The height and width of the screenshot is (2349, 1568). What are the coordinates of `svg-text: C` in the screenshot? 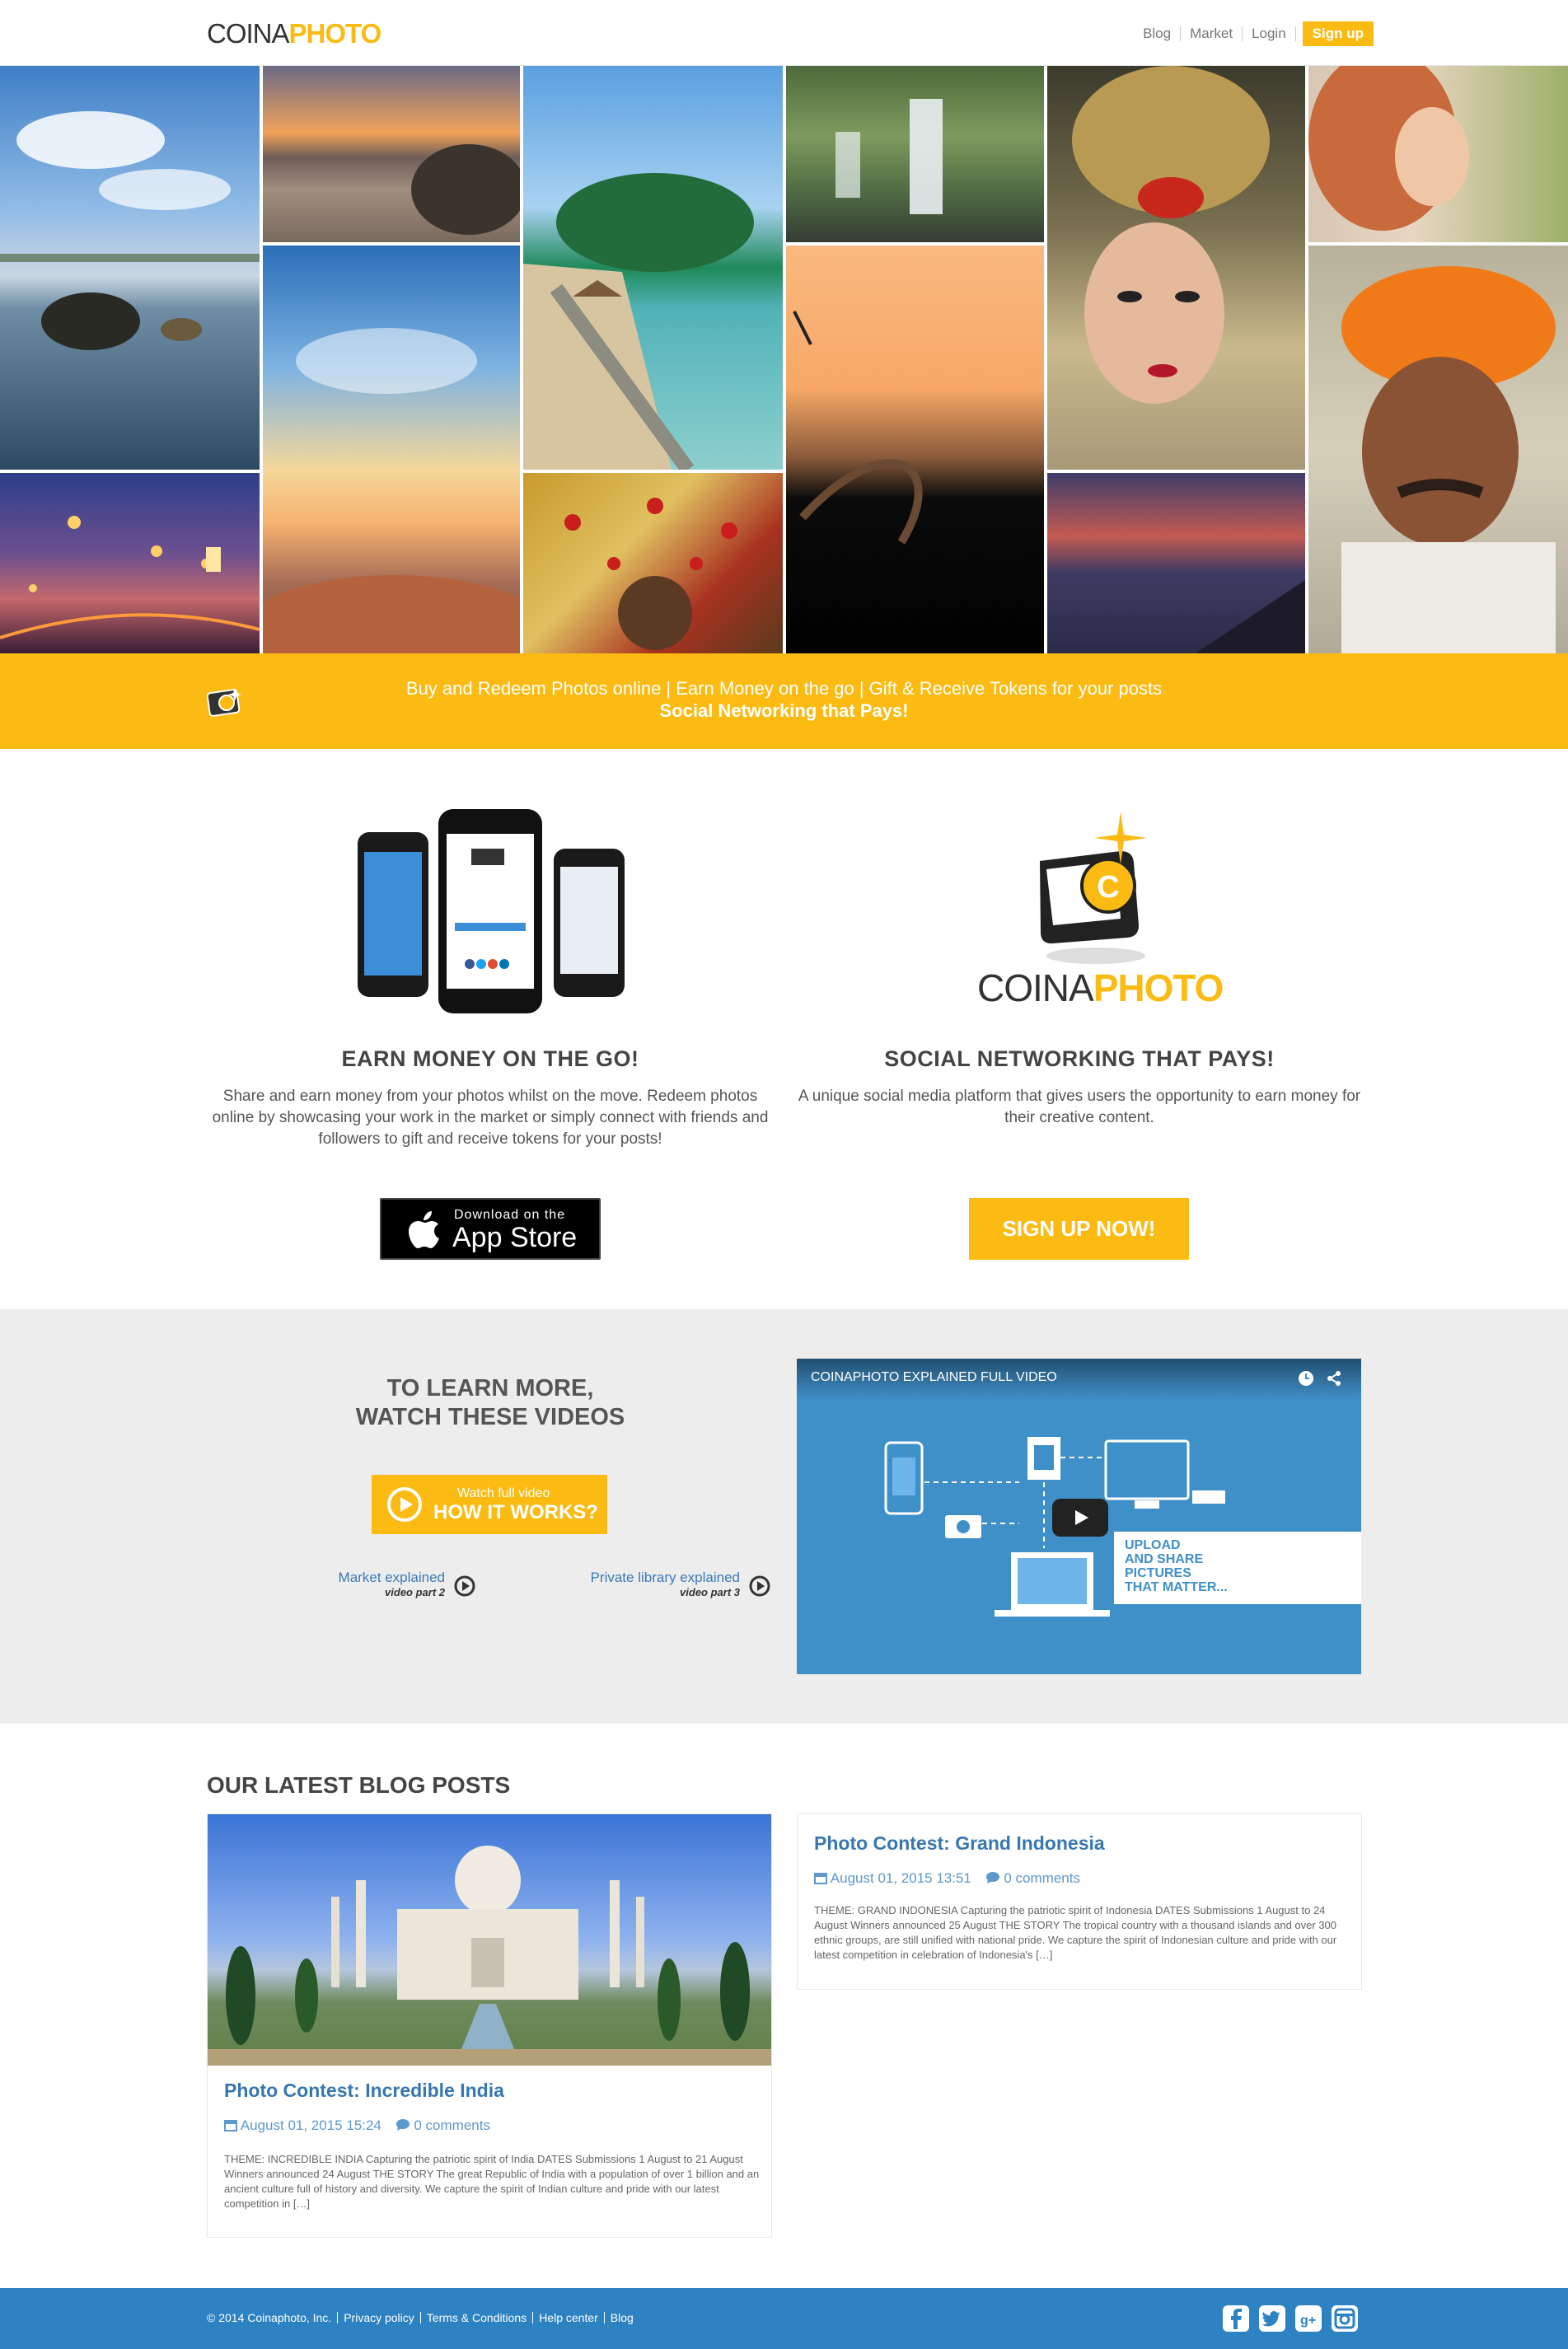 It's located at (1108, 888).